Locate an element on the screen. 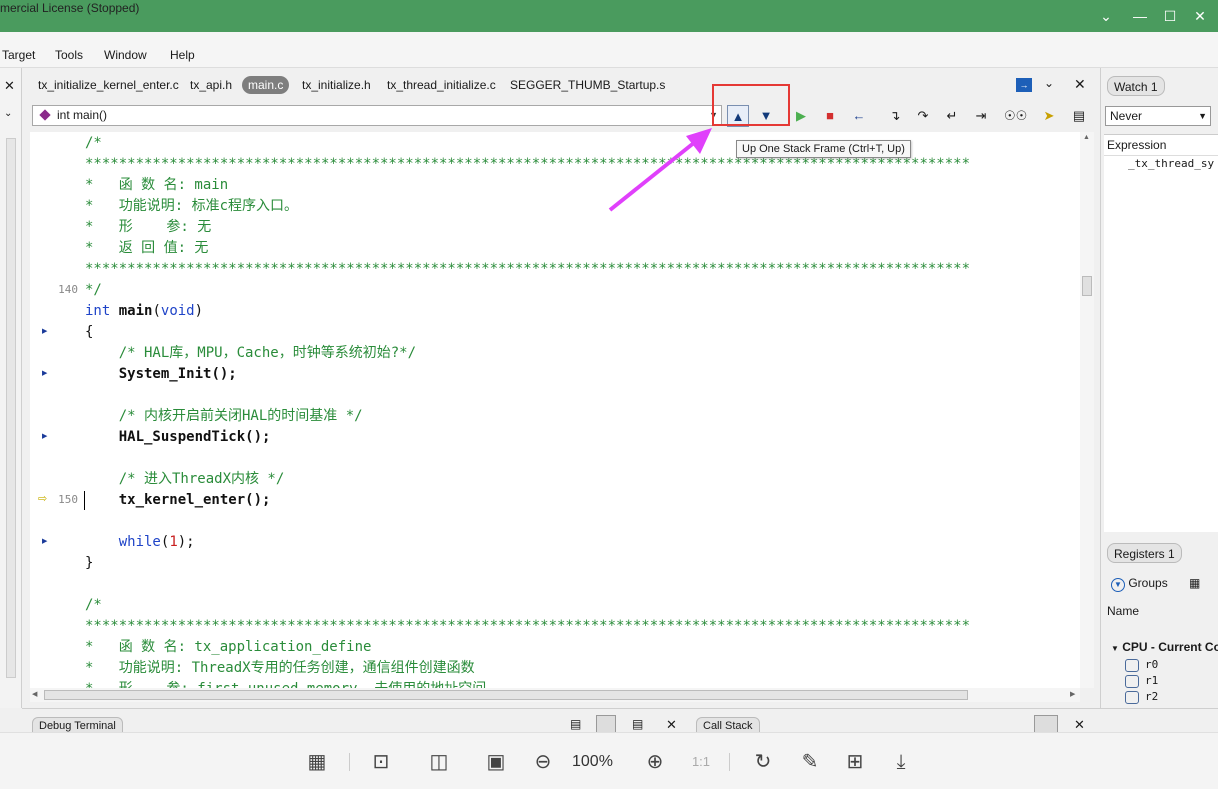 The image size is (1218, 789). code-line: HAL_SuspendTick(); is located at coordinates (178, 437).